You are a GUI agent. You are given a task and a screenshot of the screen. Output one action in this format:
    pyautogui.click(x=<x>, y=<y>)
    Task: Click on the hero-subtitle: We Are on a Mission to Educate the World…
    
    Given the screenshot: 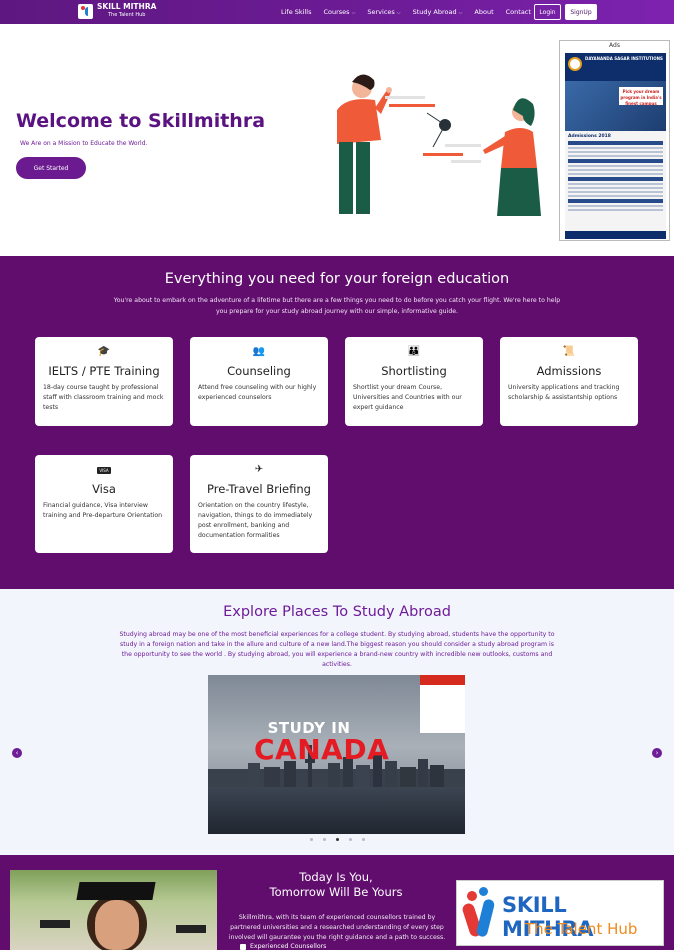 What is the action you would take?
    pyautogui.click(x=84, y=143)
    